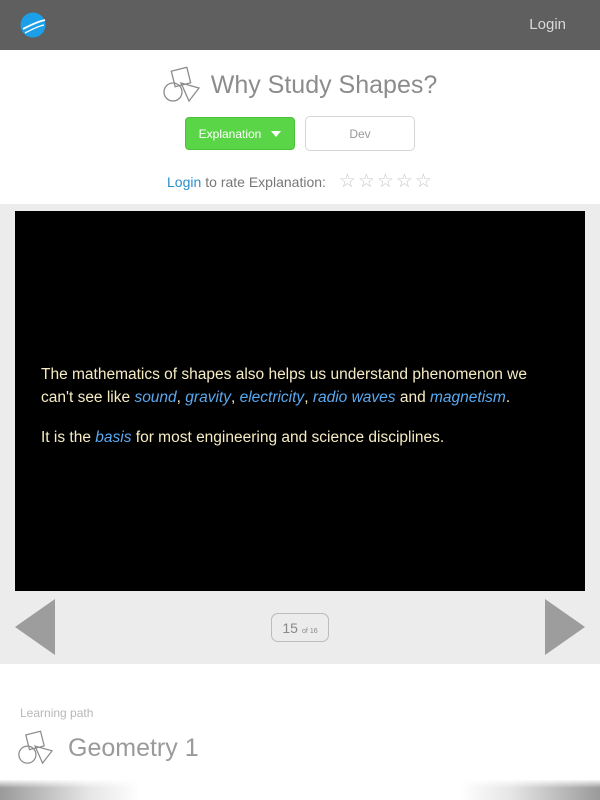 The height and width of the screenshot is (800, 600). Describe the element at coordinates (508, 397) in the screenshot. I see `text-span: .` at that location.